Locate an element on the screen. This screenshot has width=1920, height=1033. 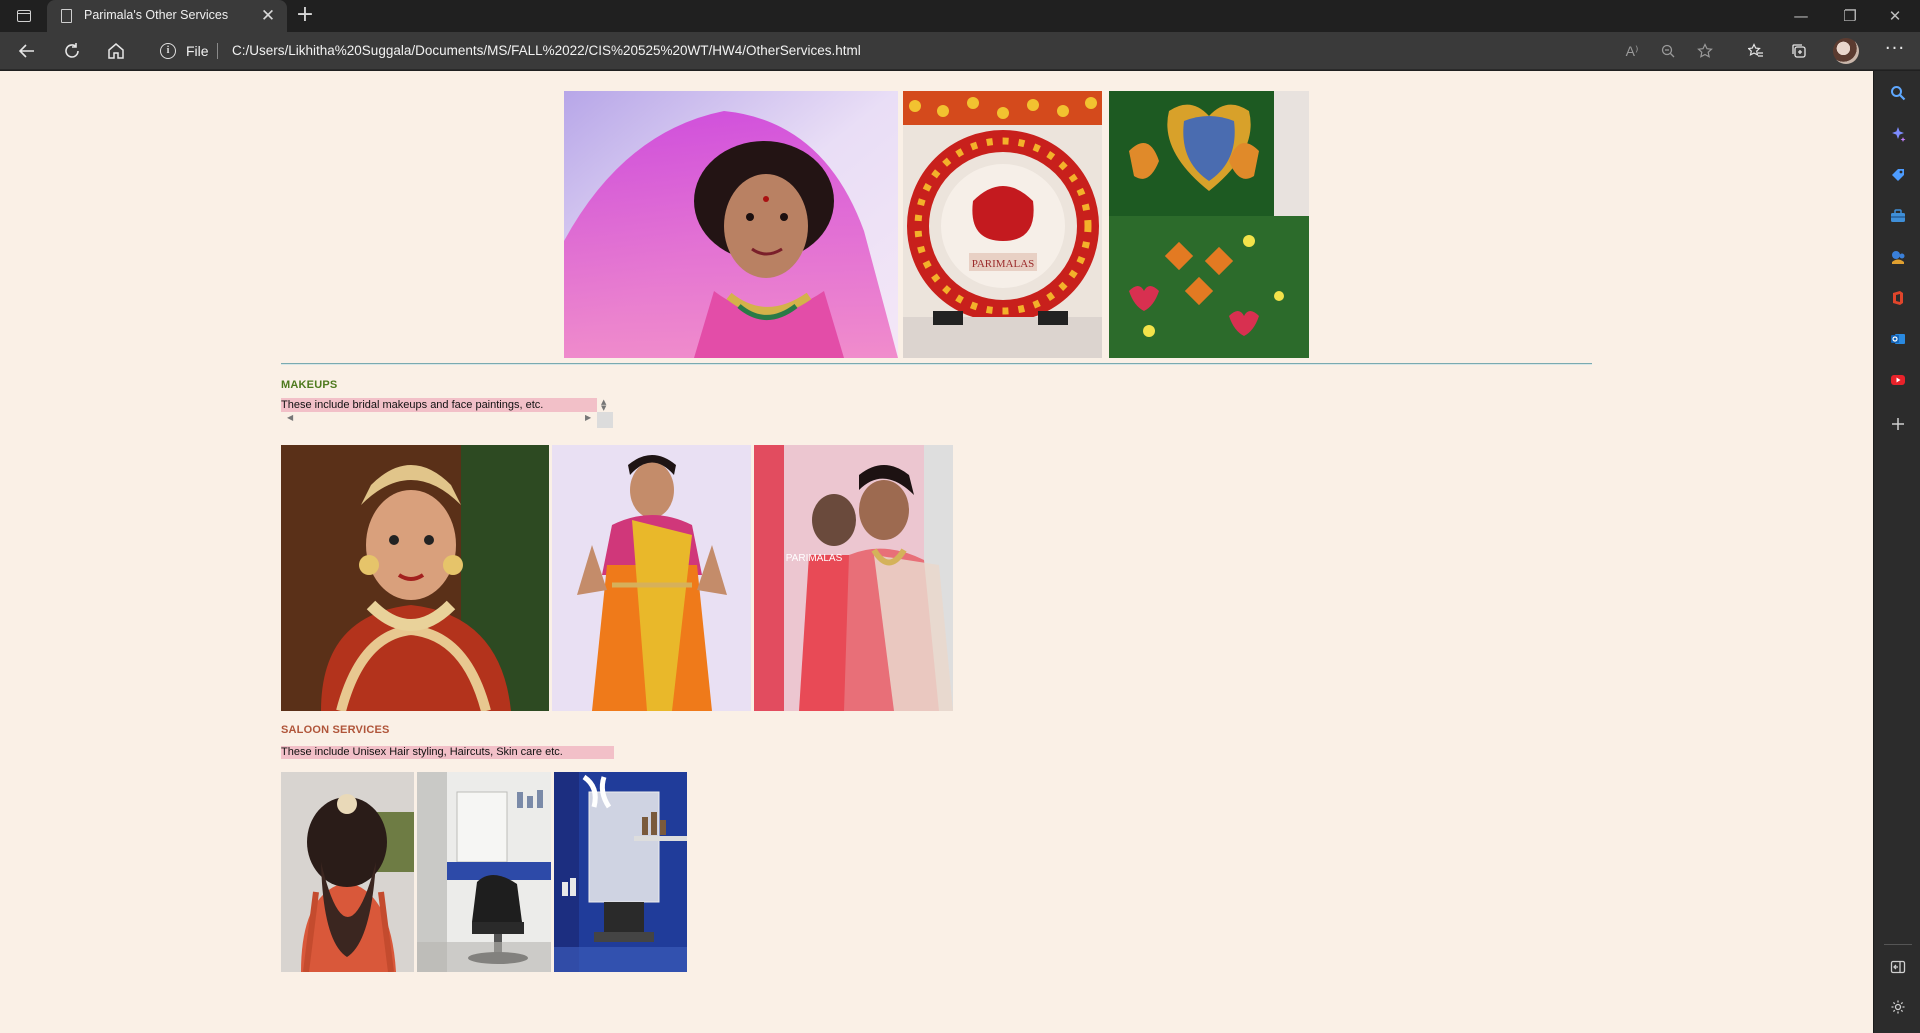
zoom-button is located at coordinates (1668, 51).